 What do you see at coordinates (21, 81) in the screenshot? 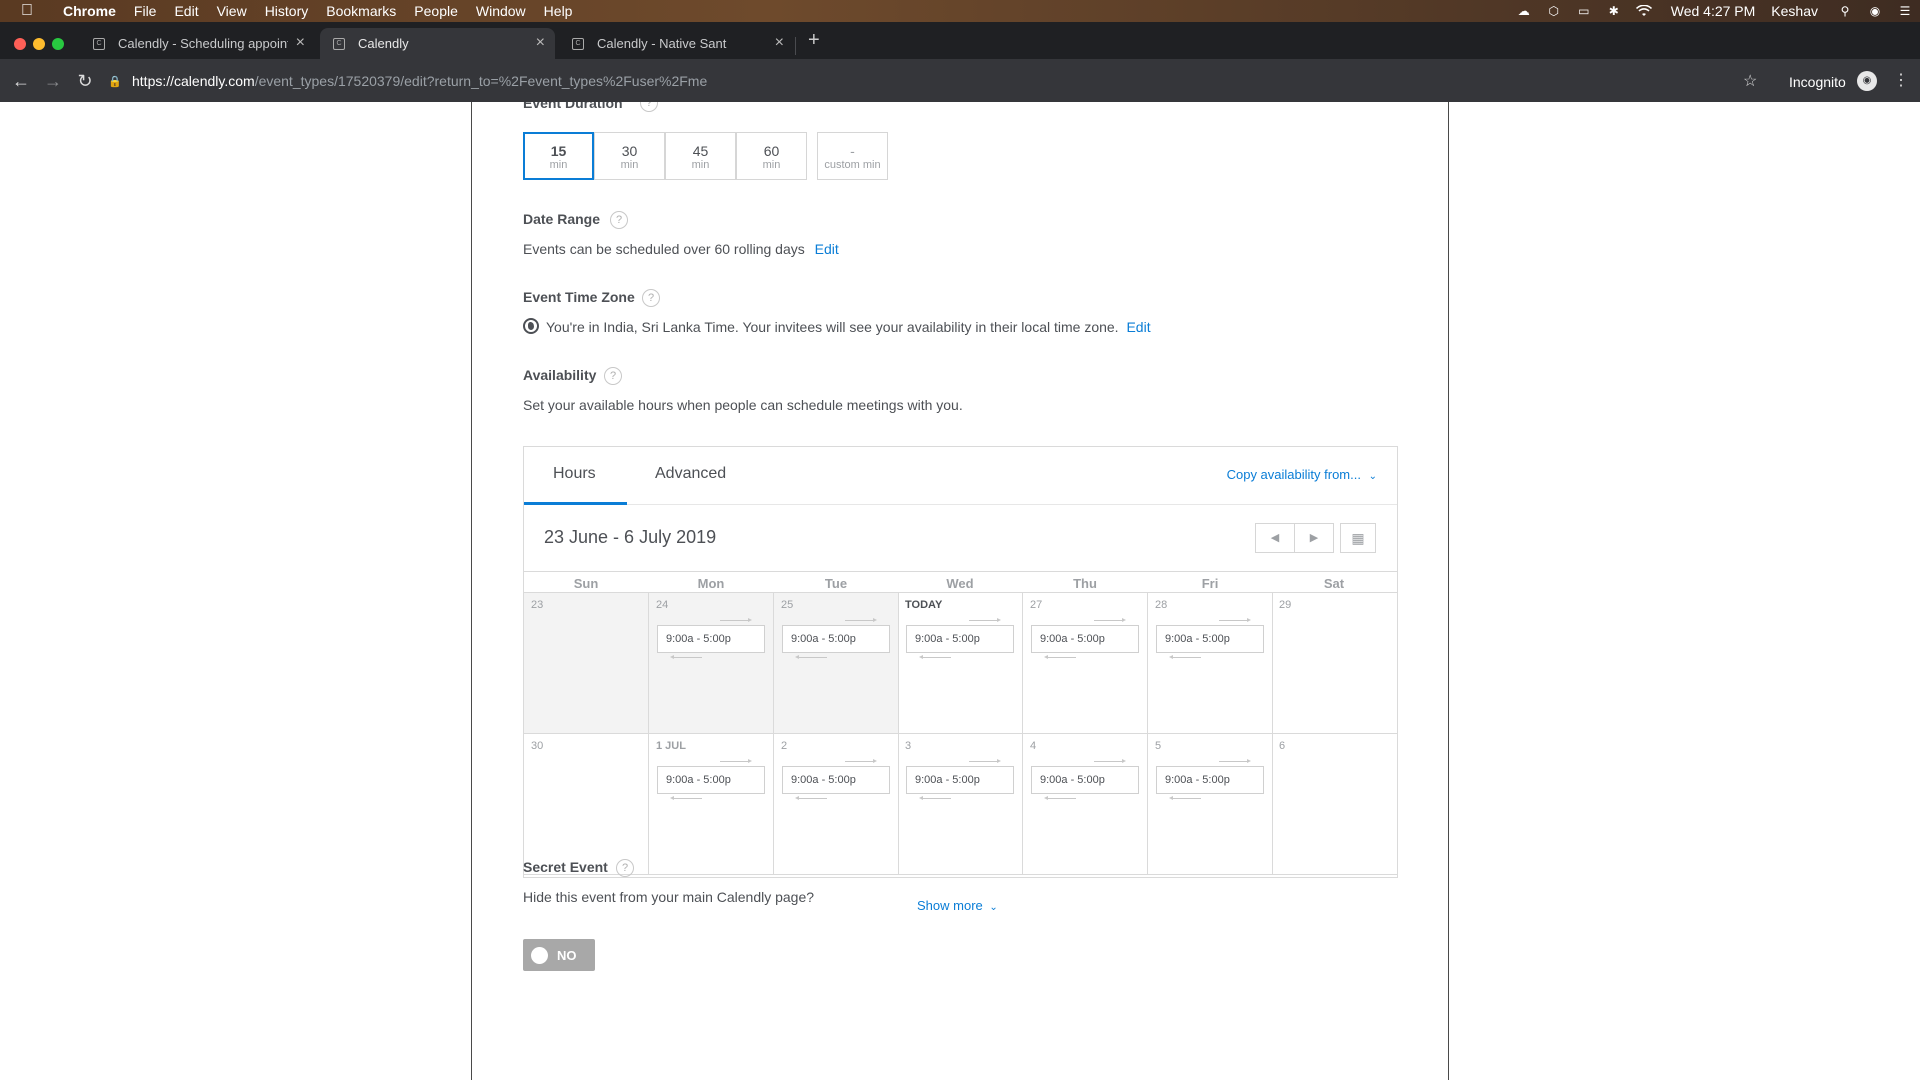
I see `back-arrow-icon: ←` at bounding box center [21, 81].